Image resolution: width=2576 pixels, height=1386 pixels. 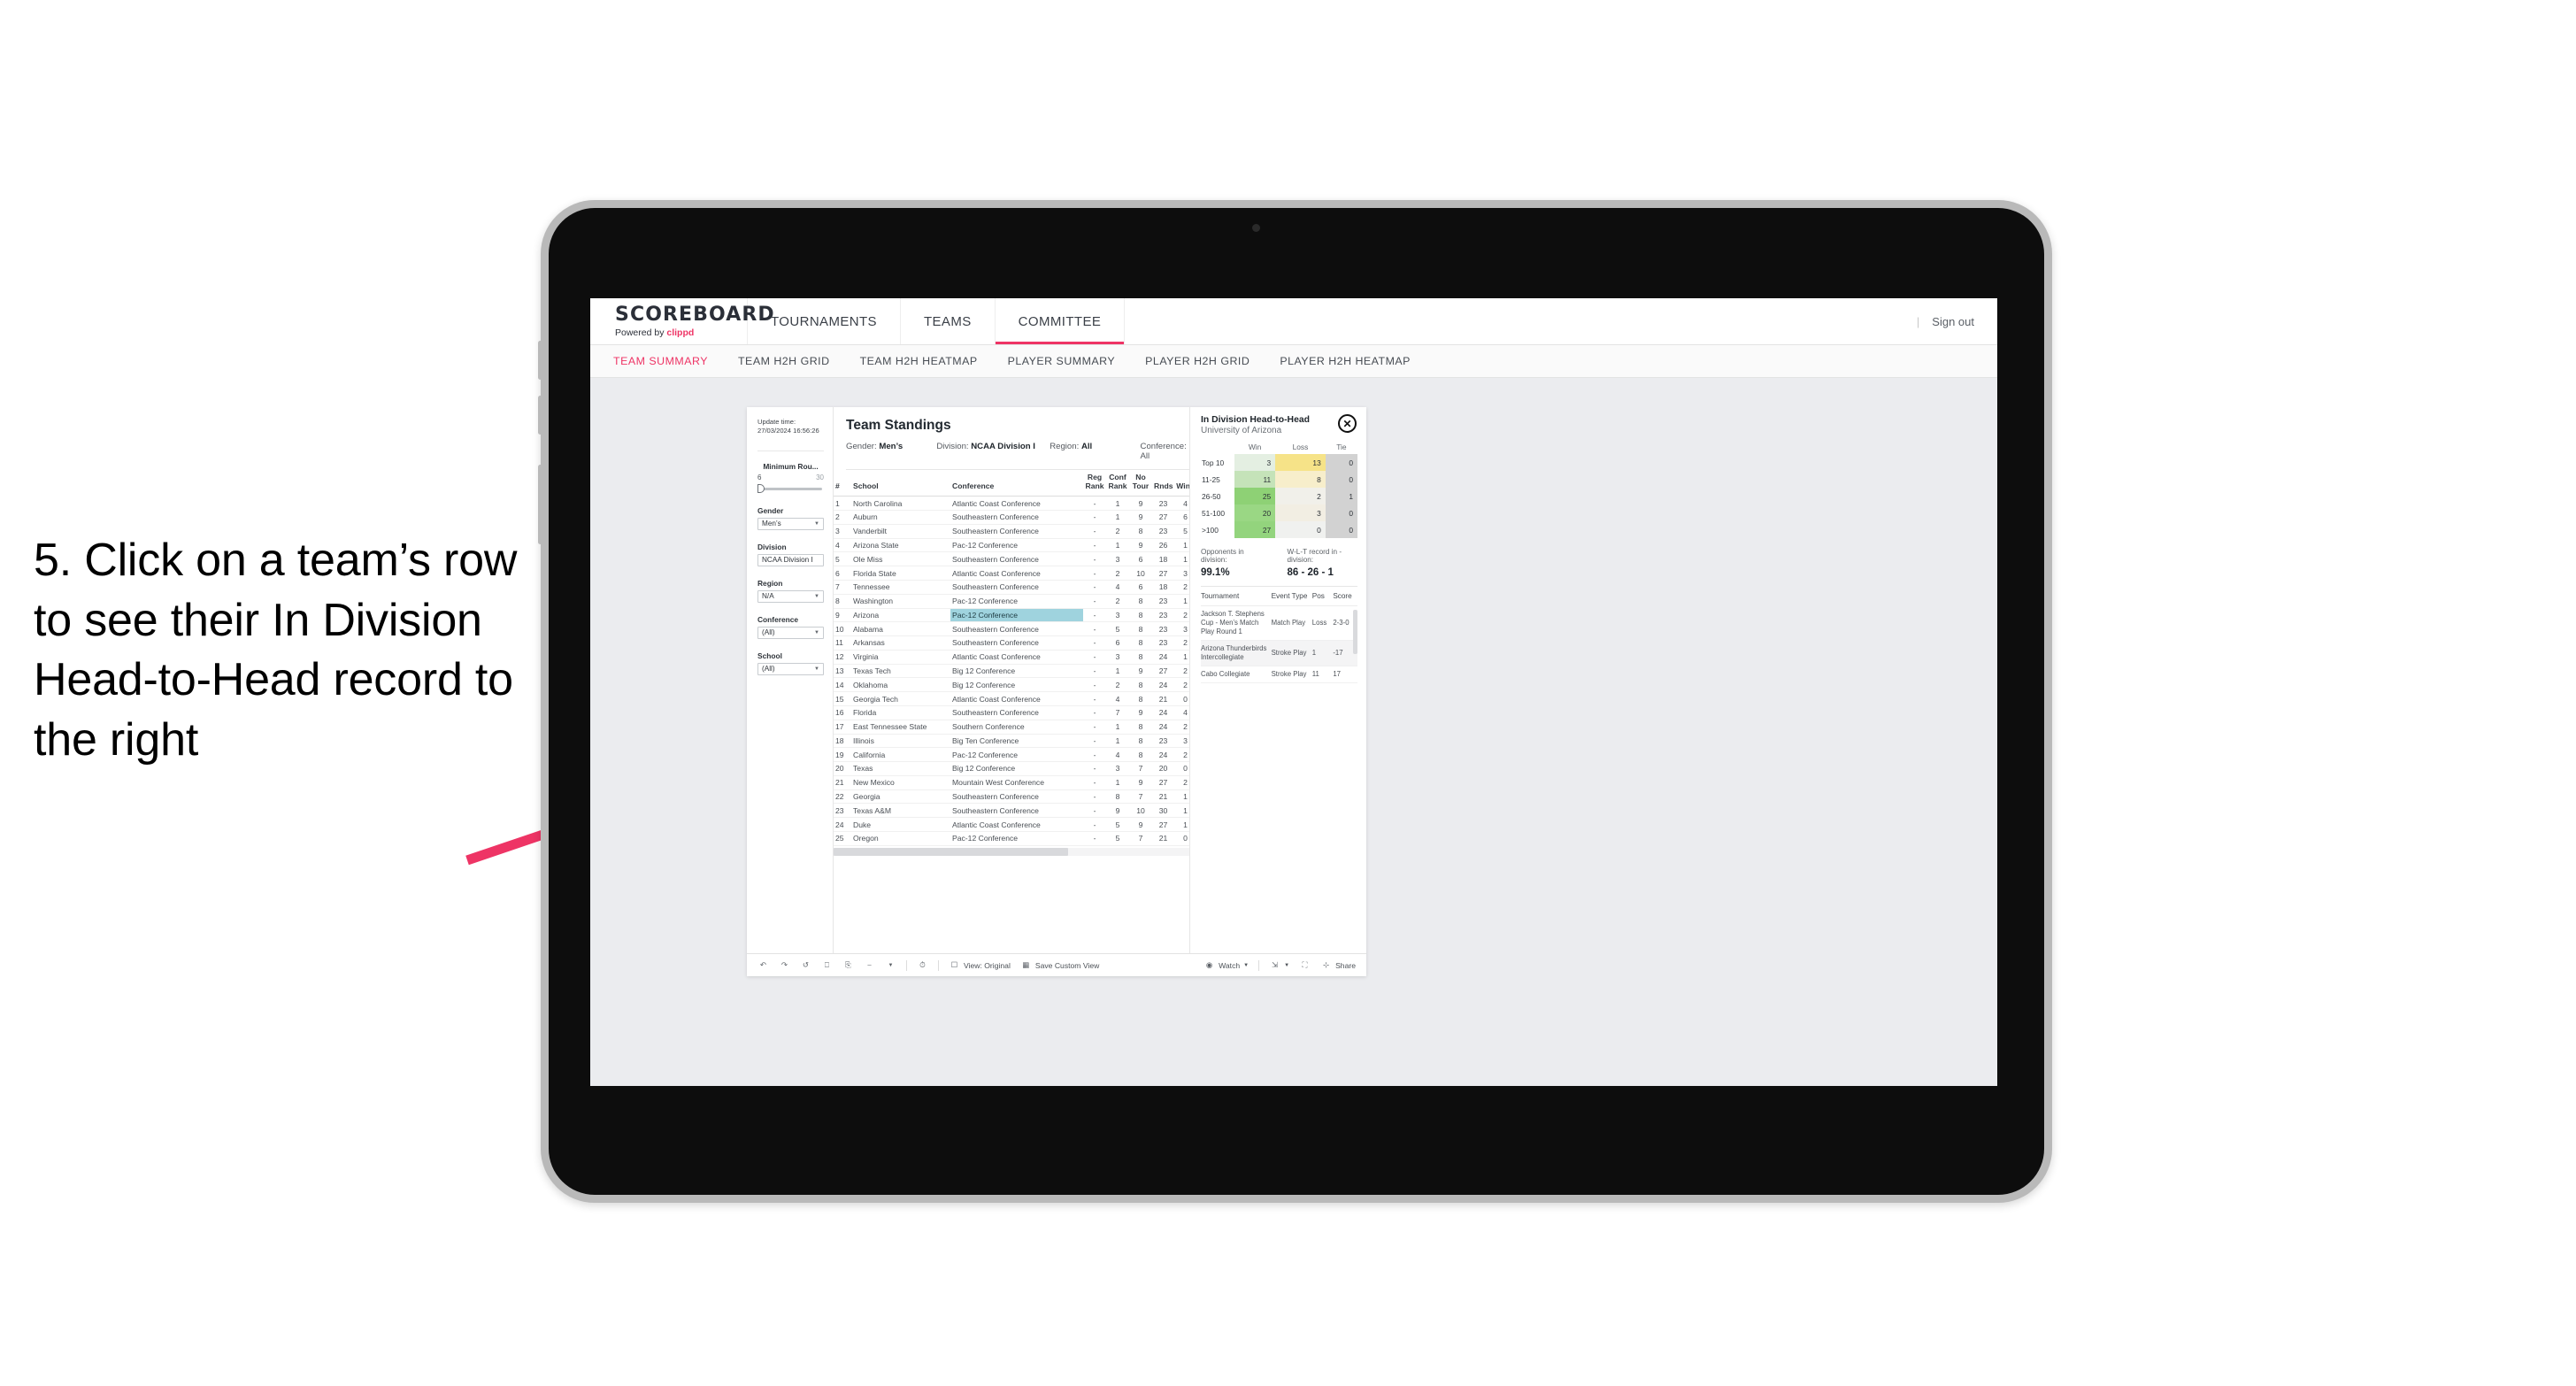 I want to click on col-school: School, so click(x=900, y=484).